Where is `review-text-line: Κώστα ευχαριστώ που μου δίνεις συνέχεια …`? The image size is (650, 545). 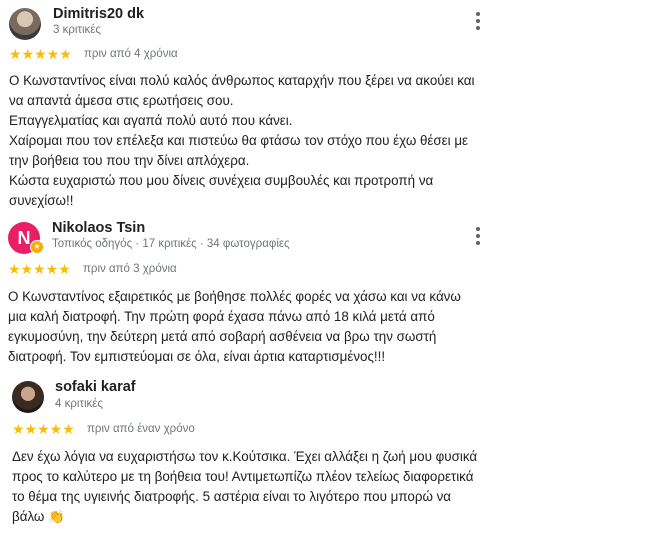 review-text-line: Κώστα ευχαριστώ που μου δίνεις συνέχεια … is located at coordinates (221, 180).